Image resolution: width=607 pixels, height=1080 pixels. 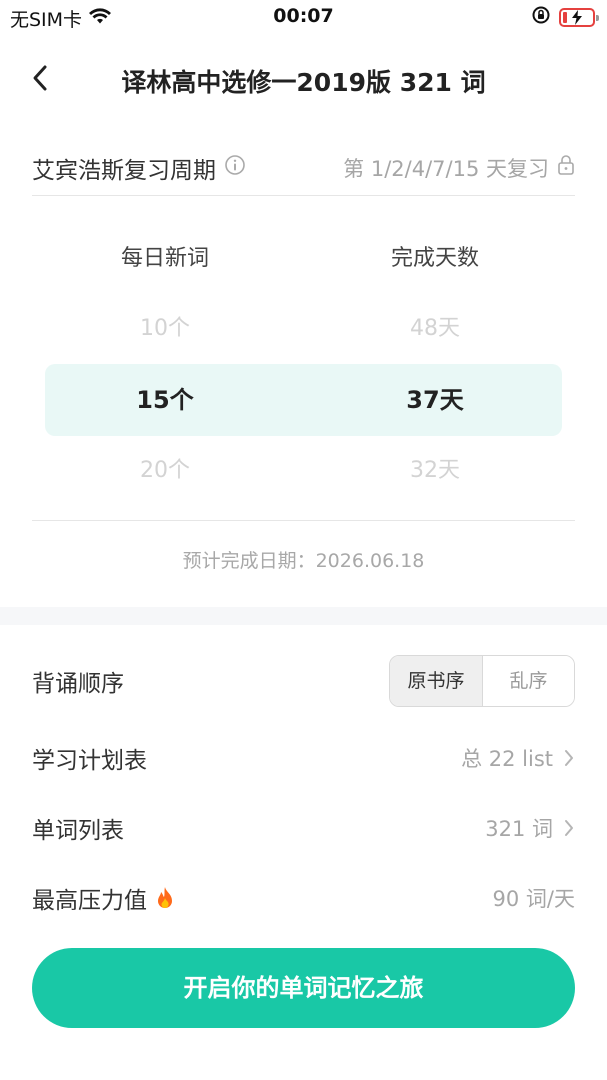 I want to click on back-button, so click(x=40, y=78).